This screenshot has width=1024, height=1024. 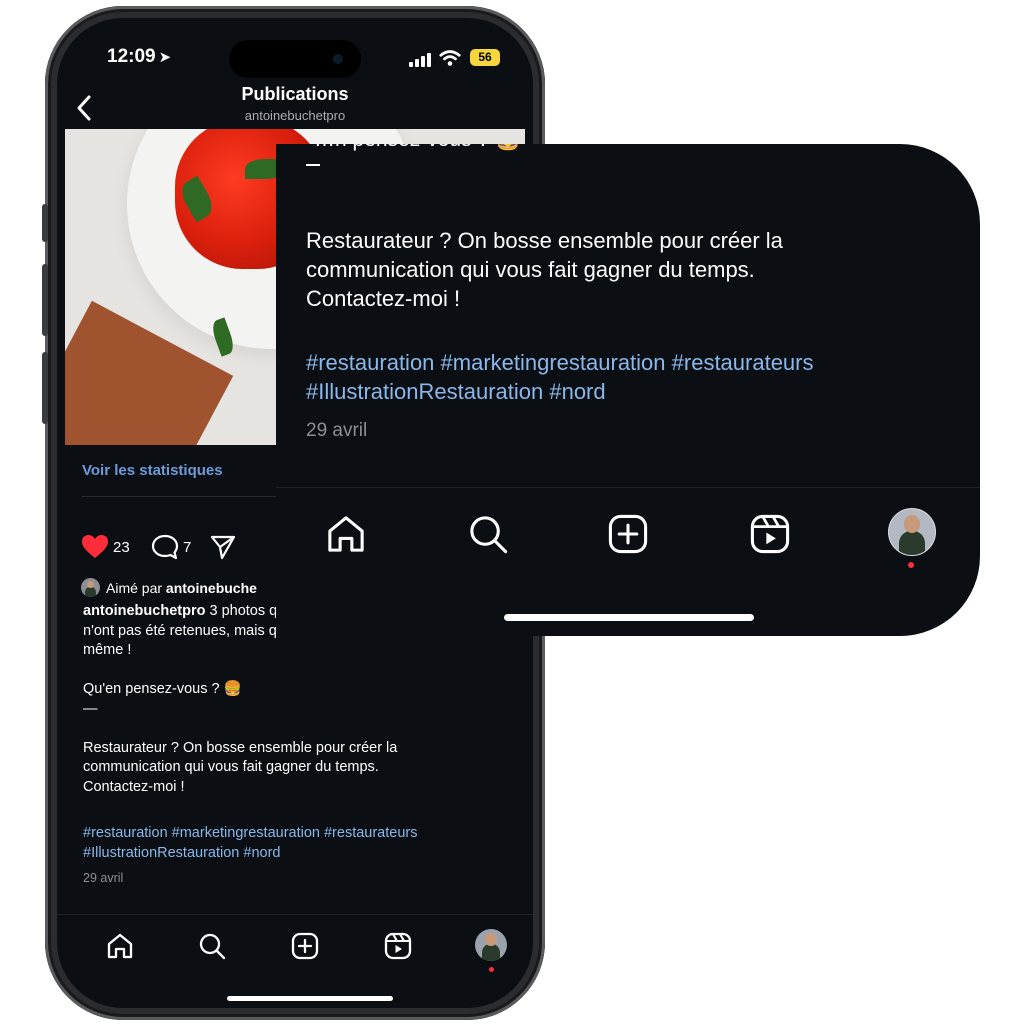 What do you see at coordinates (337, 430) in the screenshot?
I see `zoom-date: 29 avril` at bounding box center [337, 430].